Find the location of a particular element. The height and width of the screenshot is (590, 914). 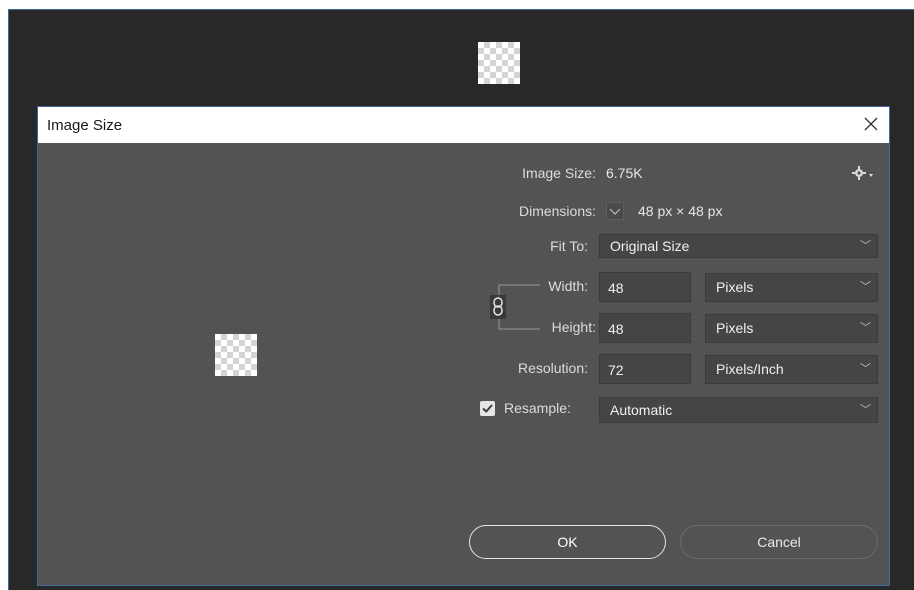

chain-link-icon is located at coordinates (498, 306).